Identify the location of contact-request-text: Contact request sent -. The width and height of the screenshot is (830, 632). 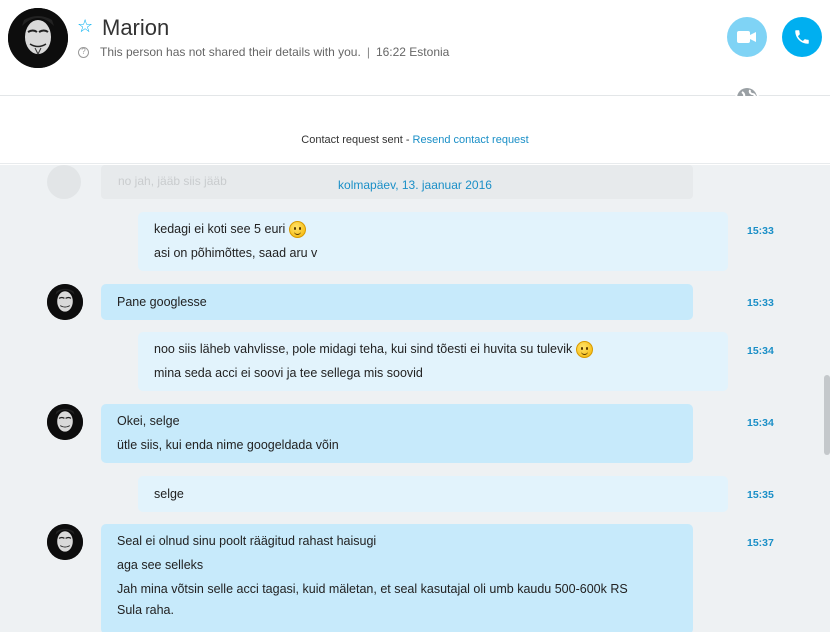
(357, 140).